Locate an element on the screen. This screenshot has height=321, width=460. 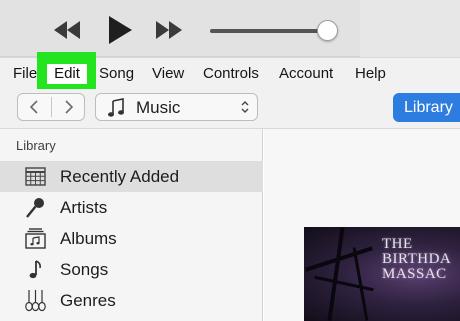
media-source-label: Music is located at coordinates (158, 107).